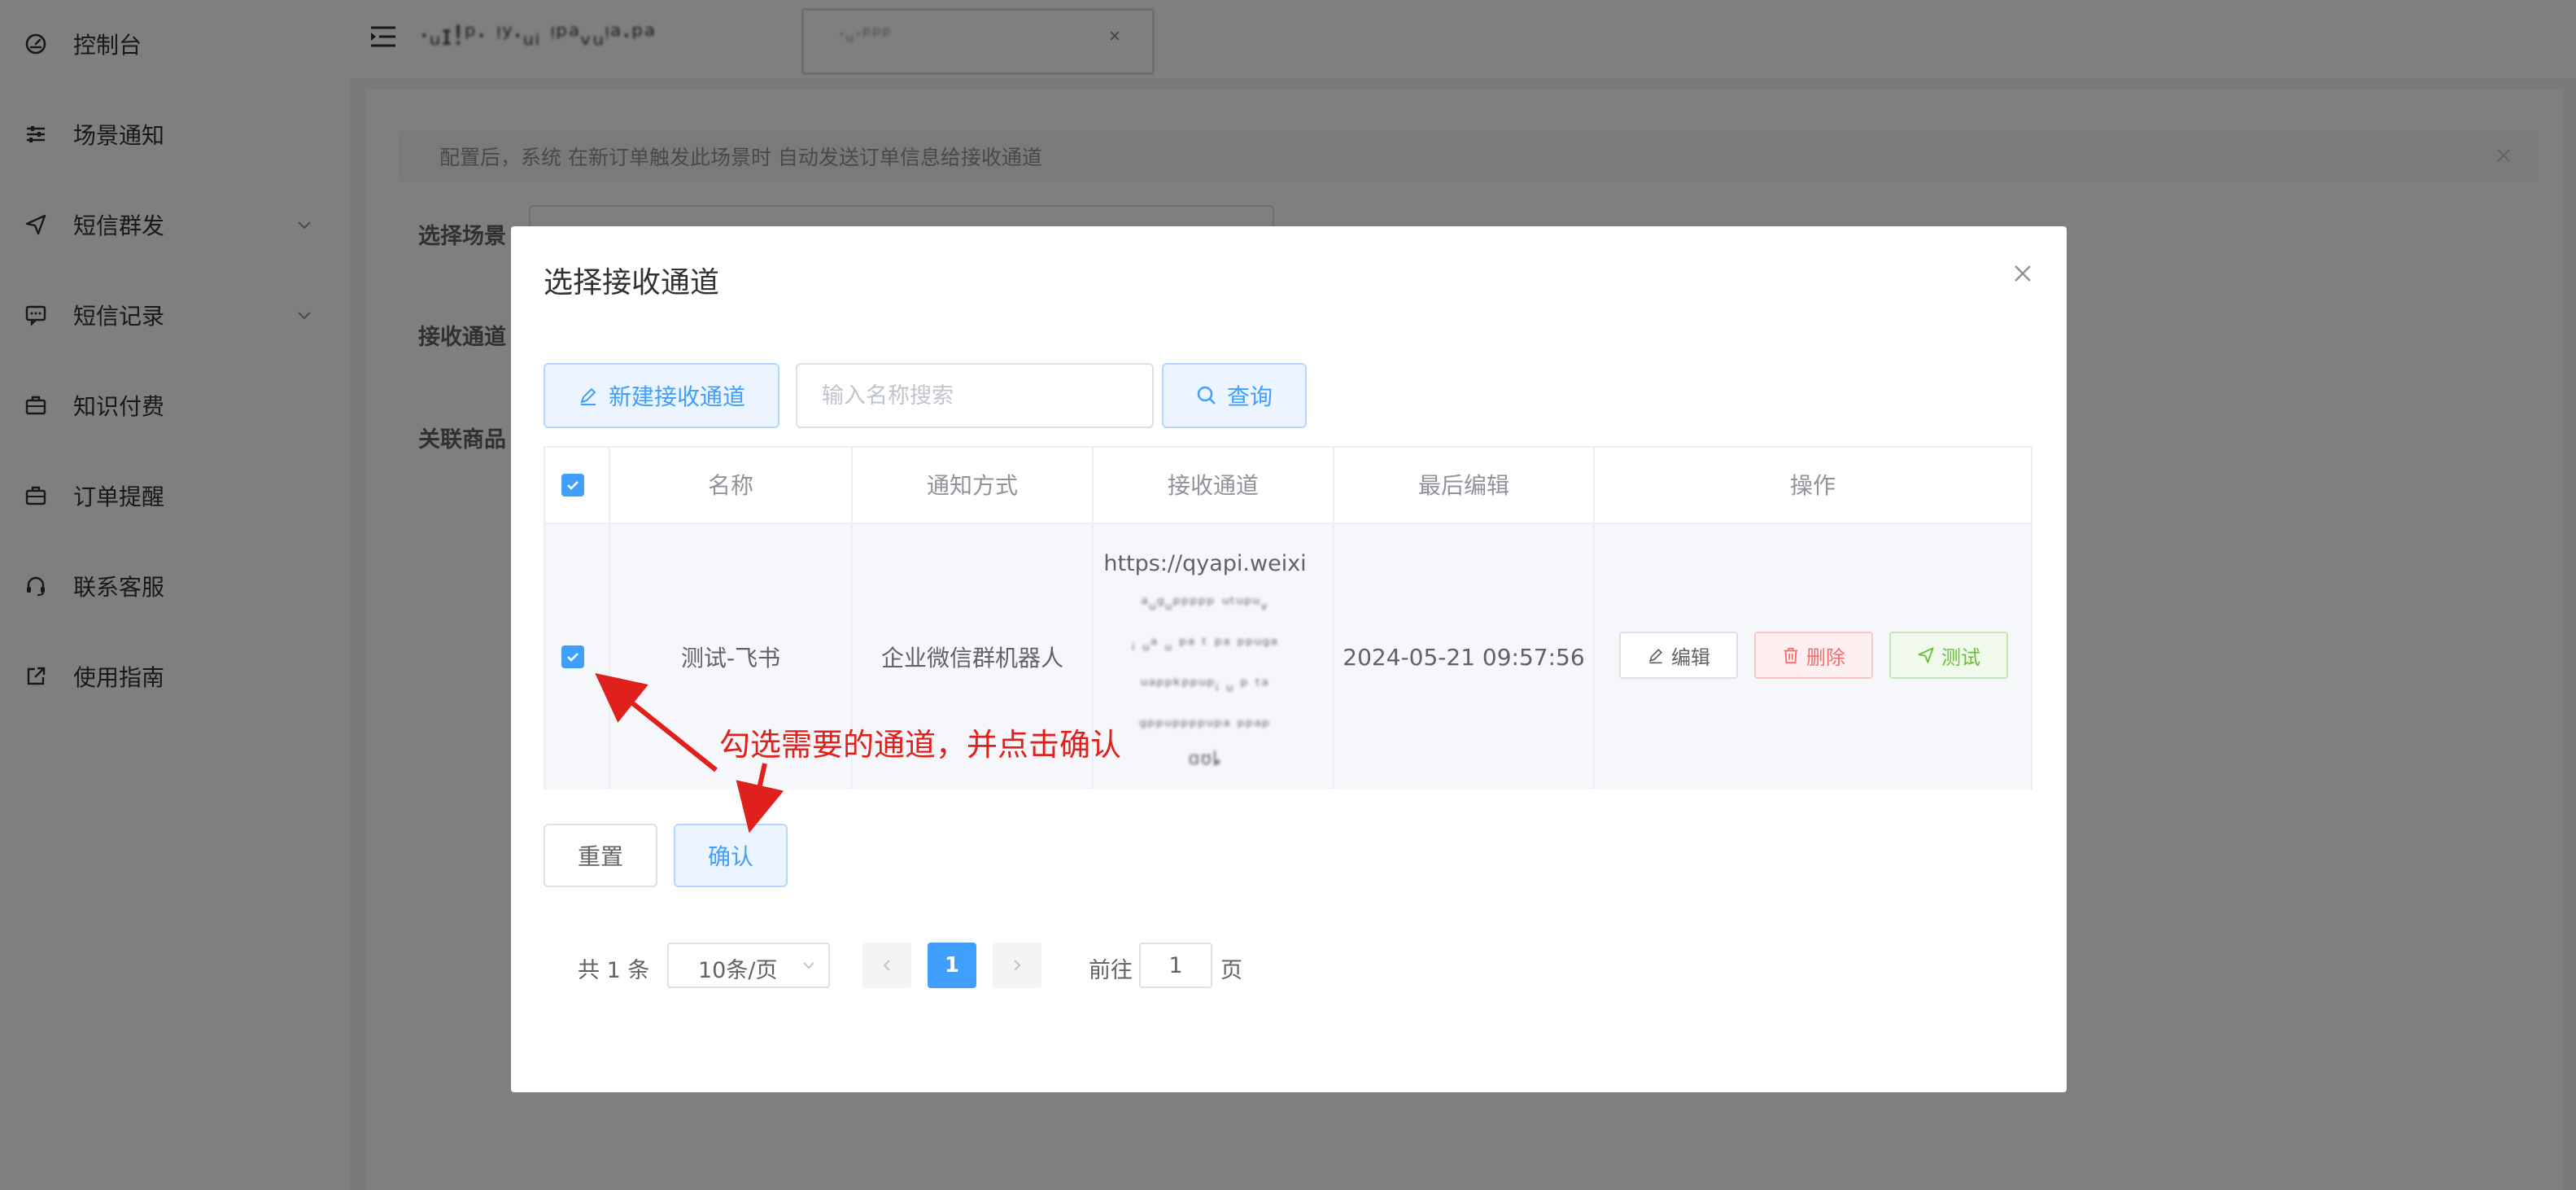 The image size is (2576, 1190). What do you see at coordinates (760, 798) in the screenshot?
I see `arrow-to-confirm` at bounding box center [760, 798].